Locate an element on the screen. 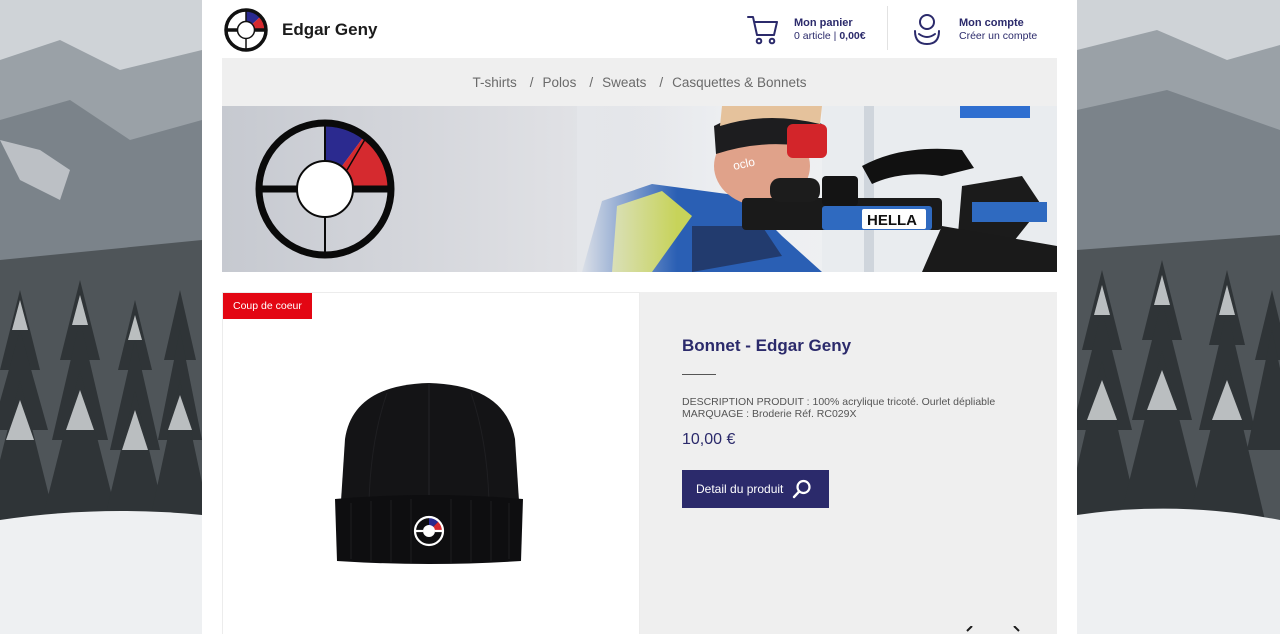  product-title: Bonnet - Edgar Geny is located at coordinates (766, 346).